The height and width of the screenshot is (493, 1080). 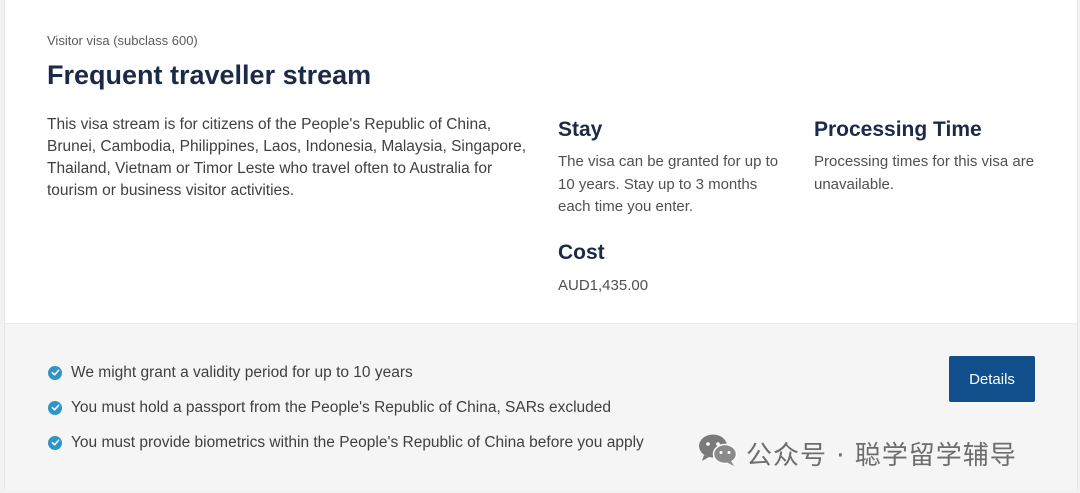 What do you see at coordinates (122, 40) in the screenshot?
I see `visa-subclass-label: Visitor visa (subclass 600)` at bounding box center [122, 40].